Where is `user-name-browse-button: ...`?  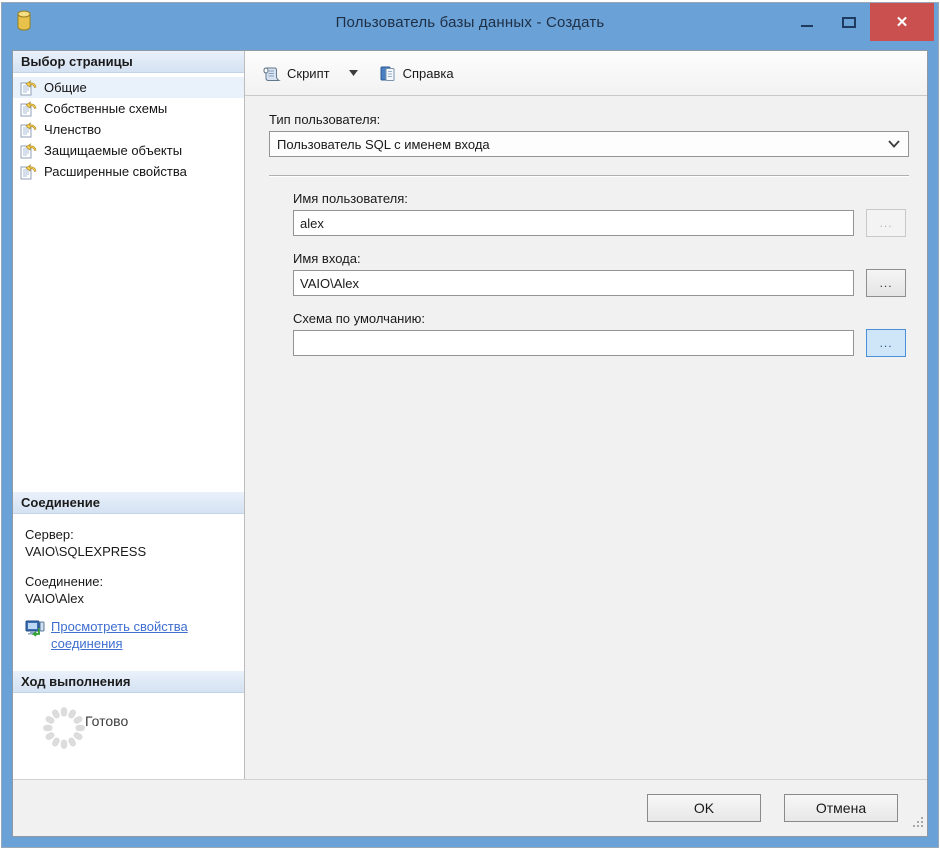
user-name-browse-button: ... is located at coordinates (886, 223).